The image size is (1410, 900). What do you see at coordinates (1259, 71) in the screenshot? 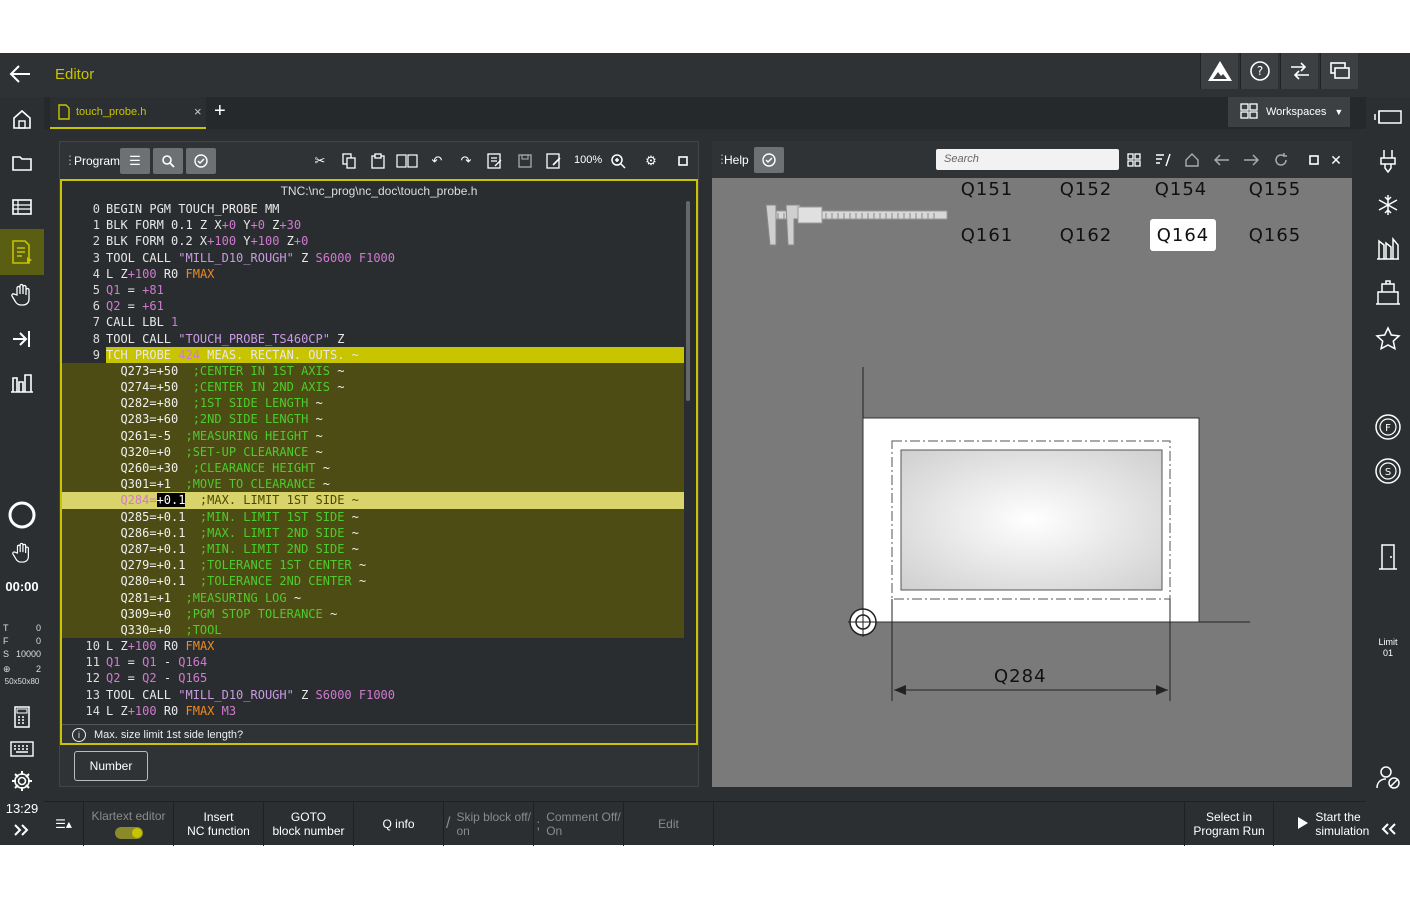
I see `help-circle-icon: ?` at bounding box center [1259, 71].